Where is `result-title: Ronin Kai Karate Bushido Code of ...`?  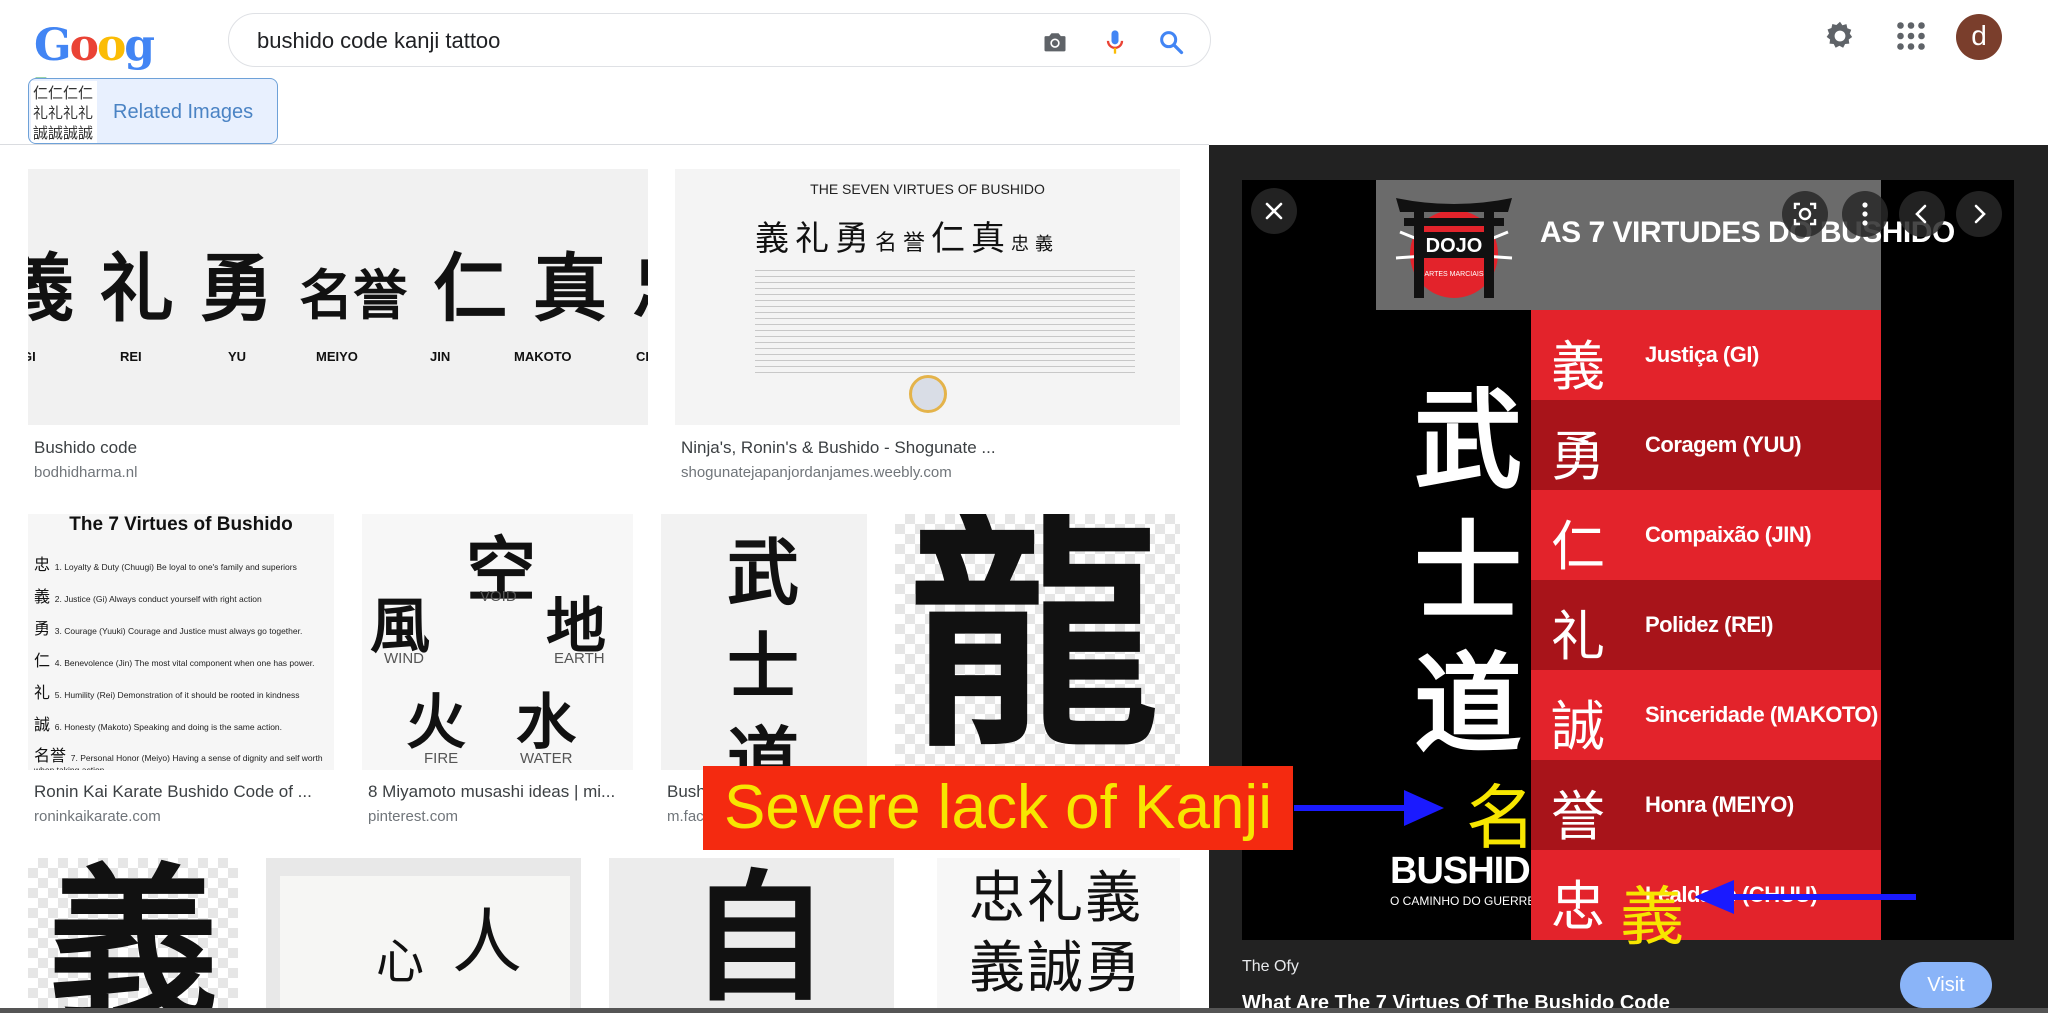
result-title: Ronin Kai Karate Bushido Code of ... is located at coordinates (182, 792).